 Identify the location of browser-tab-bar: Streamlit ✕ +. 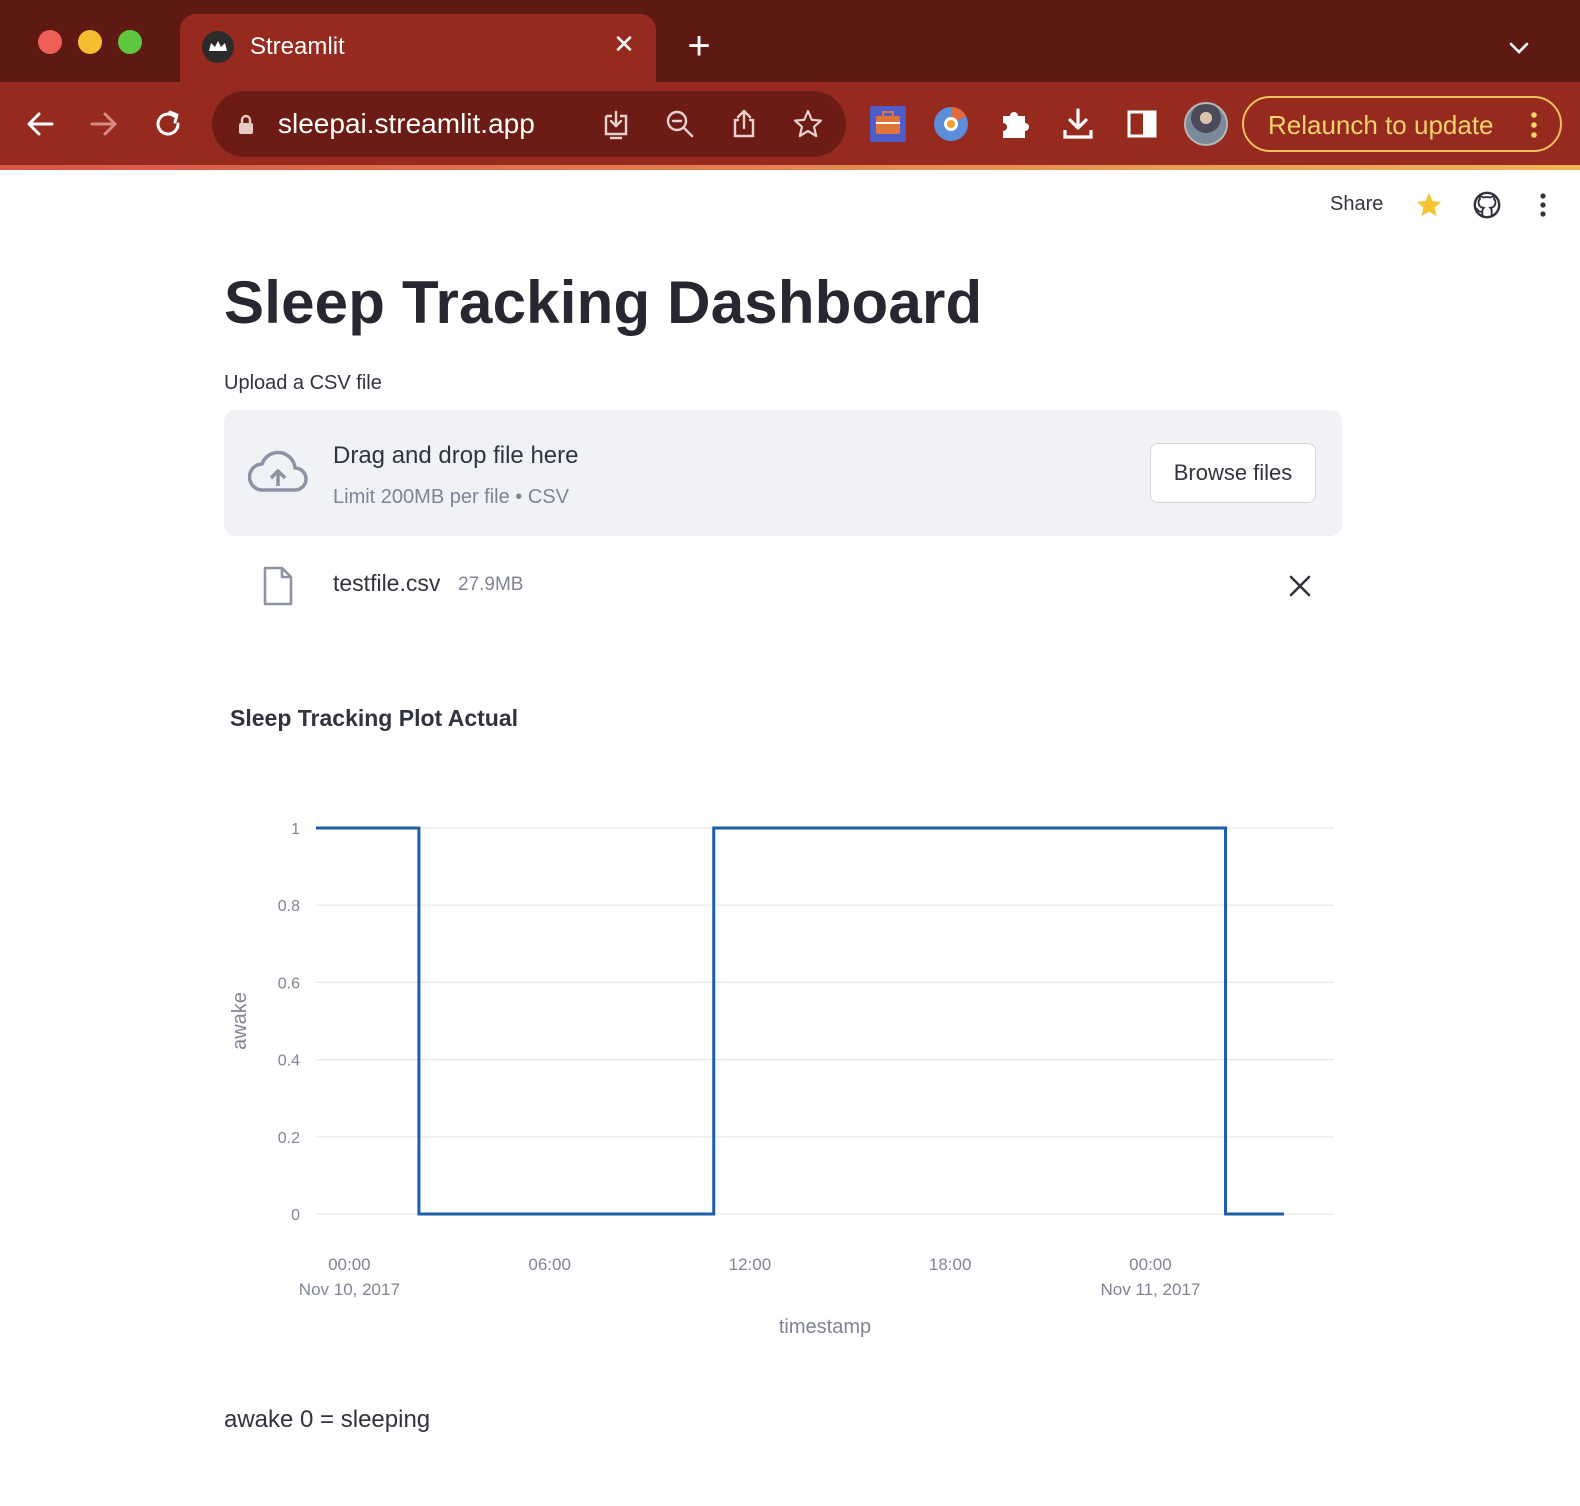
(790, 41).